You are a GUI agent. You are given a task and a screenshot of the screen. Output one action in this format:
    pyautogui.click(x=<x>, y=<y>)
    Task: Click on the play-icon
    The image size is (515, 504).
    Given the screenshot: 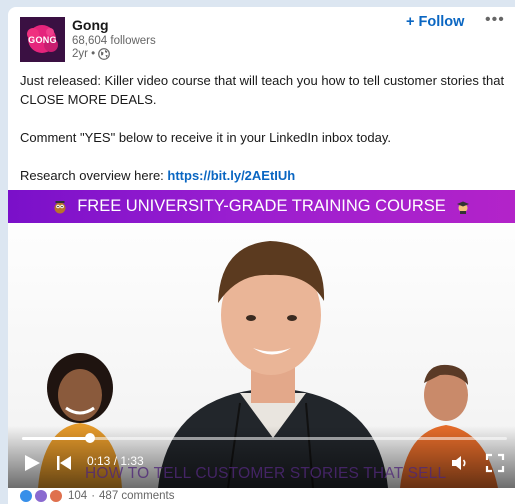 What is the action you would take?
    pyautogui.click(x=32, y=463)
    